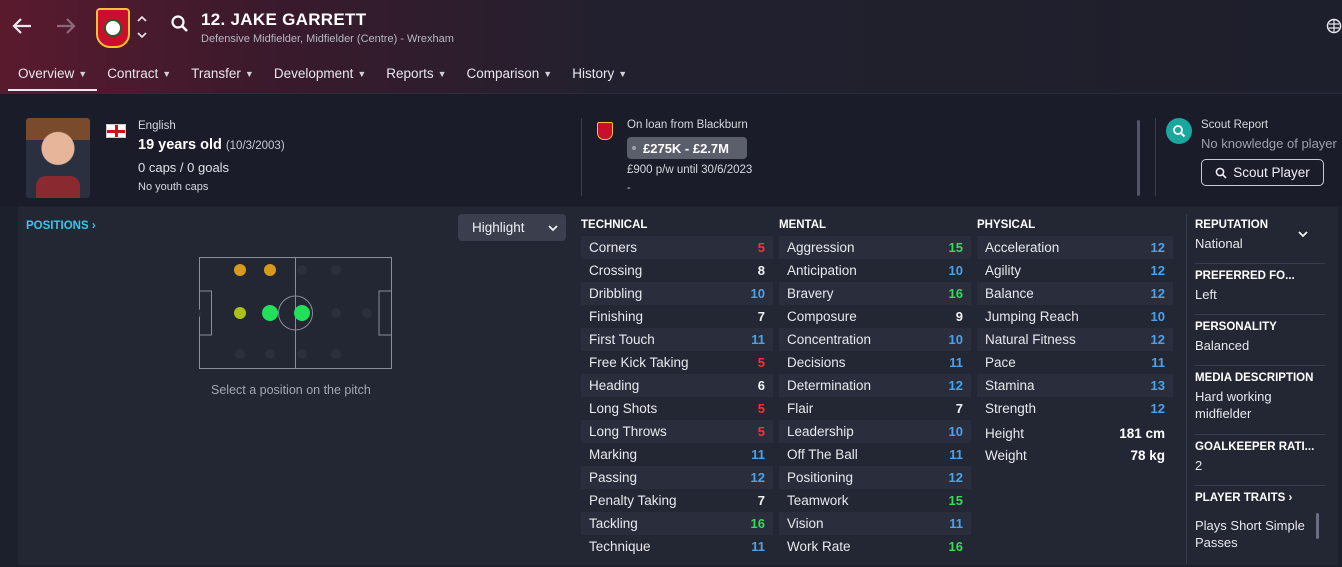 The image size is (1342, 567). I want to click on attribute-row: Decisions 11, so click(875, 362).